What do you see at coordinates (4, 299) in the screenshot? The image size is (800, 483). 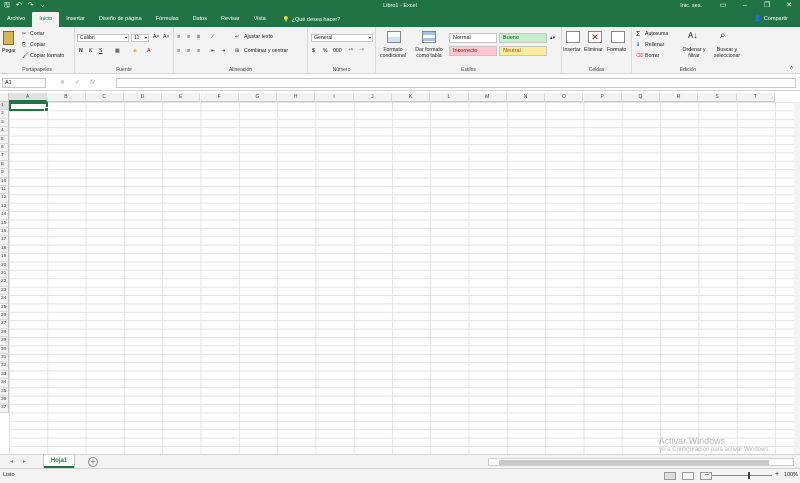 I see `row-header: 24` at bounding box center [4, 299].